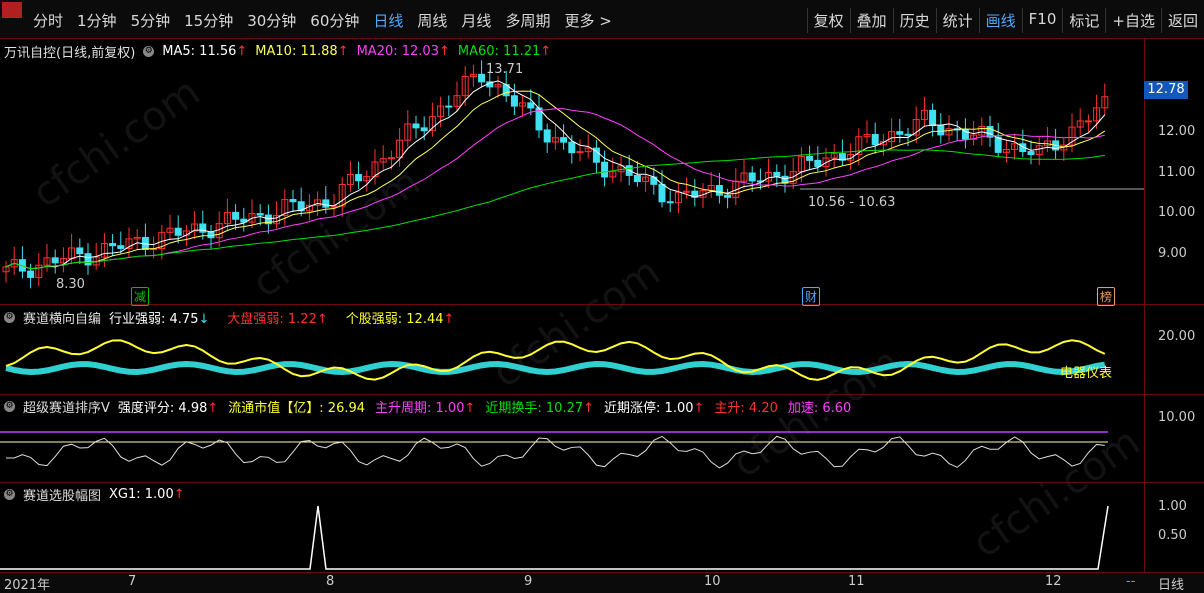 This screenshot has width=1204, height=593. I want to click on period-tab-9: 多周期, so click(527, 20).